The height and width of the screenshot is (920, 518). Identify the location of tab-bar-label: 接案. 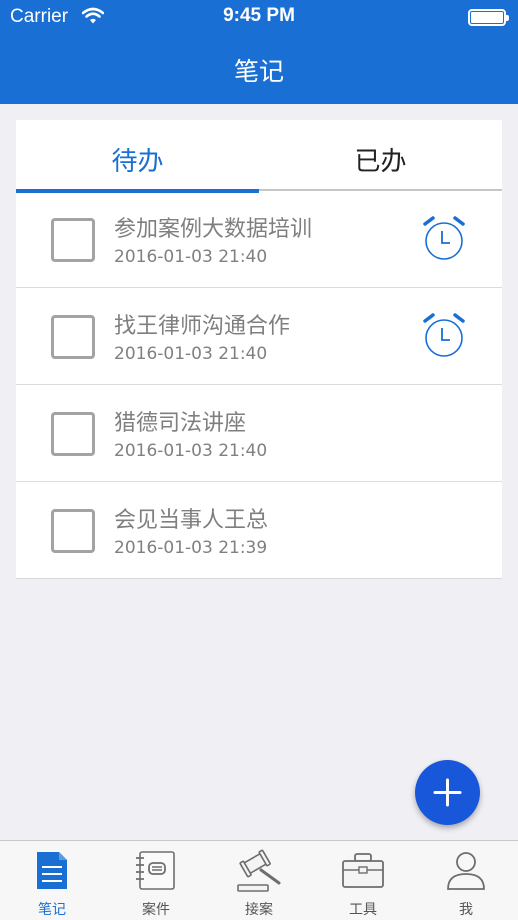
(259, 910).